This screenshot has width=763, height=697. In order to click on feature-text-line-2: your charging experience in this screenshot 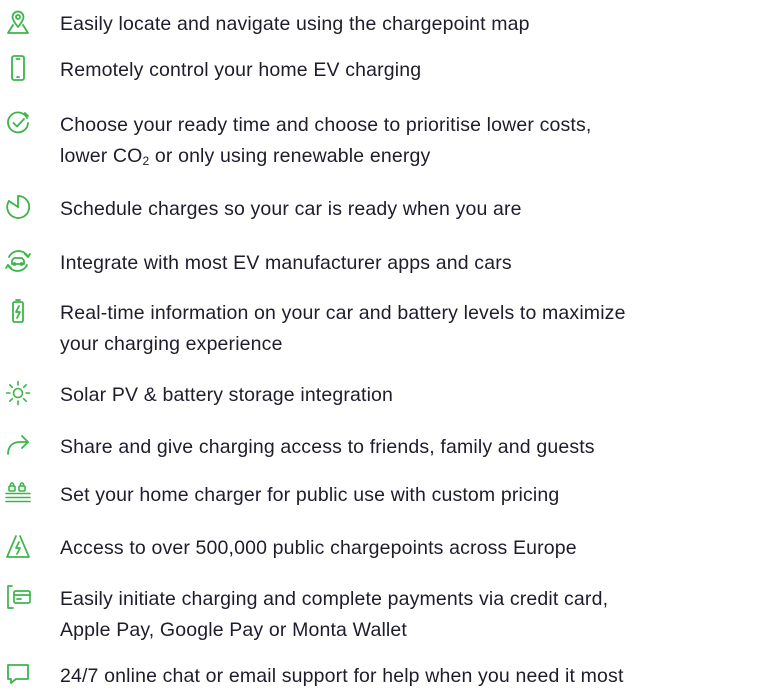, I will do `click(171, 344)`.